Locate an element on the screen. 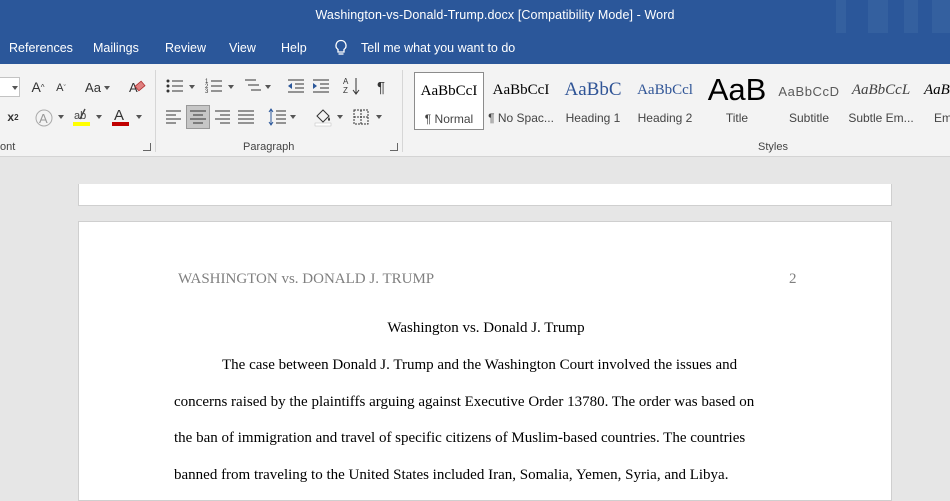 The height and width of the screenshot is (501, 950). tell-me-search: Tell me what you want to do is located at coordinates (438, 48).